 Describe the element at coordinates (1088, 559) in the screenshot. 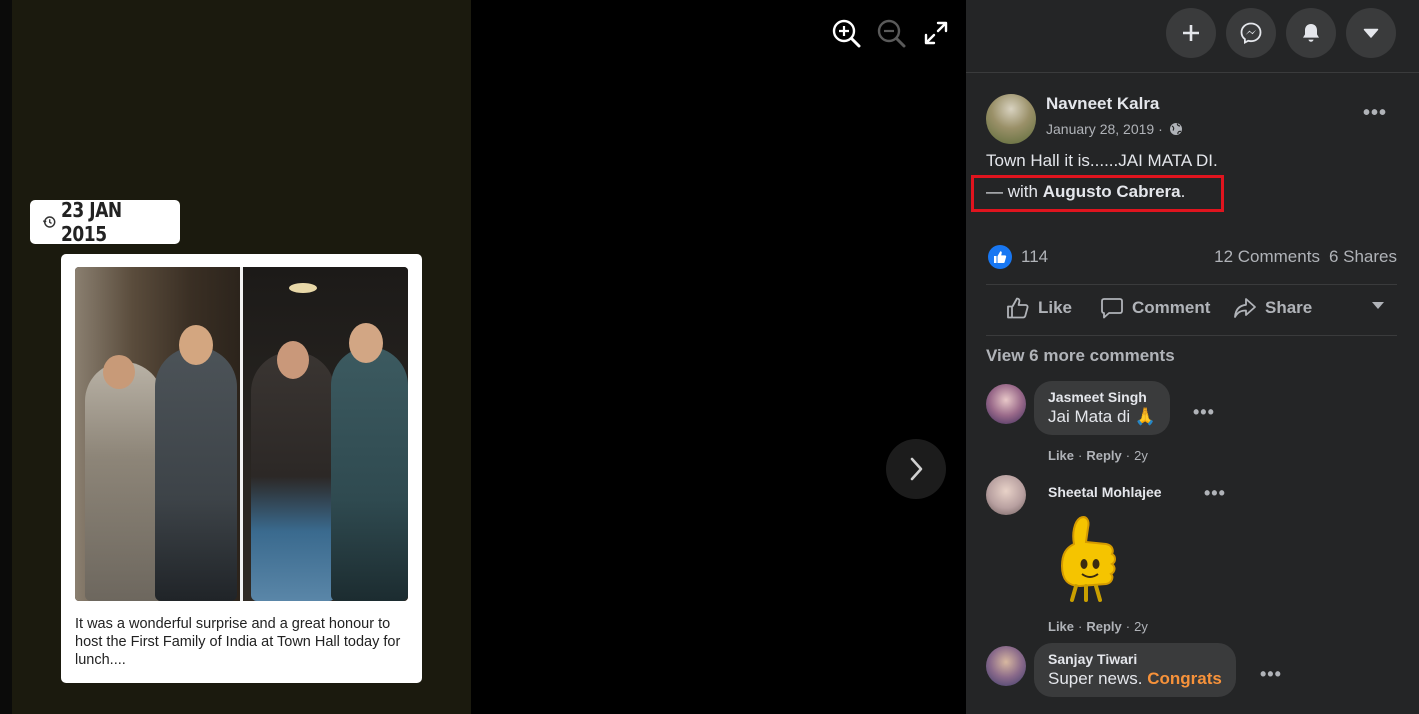

I see `thumbs-up-sticker` at that location.